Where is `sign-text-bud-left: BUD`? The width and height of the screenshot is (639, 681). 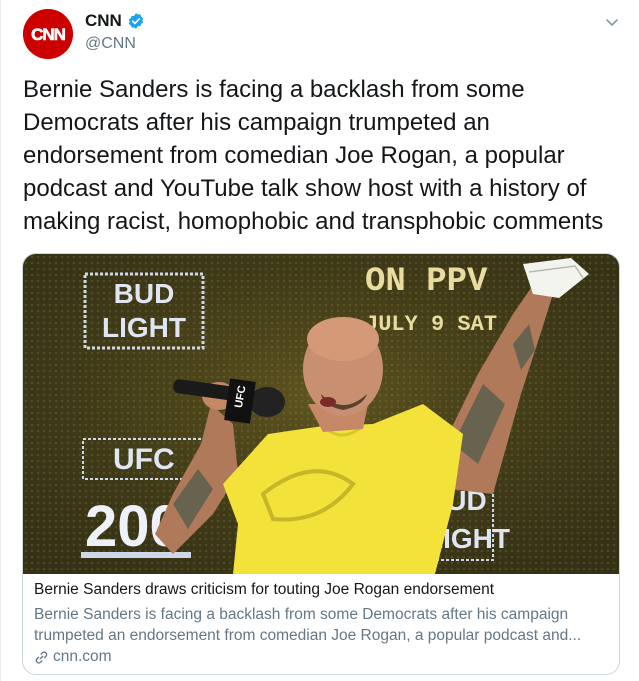 sign-text-bud-left: BUD is located at coordinates (144, 293).